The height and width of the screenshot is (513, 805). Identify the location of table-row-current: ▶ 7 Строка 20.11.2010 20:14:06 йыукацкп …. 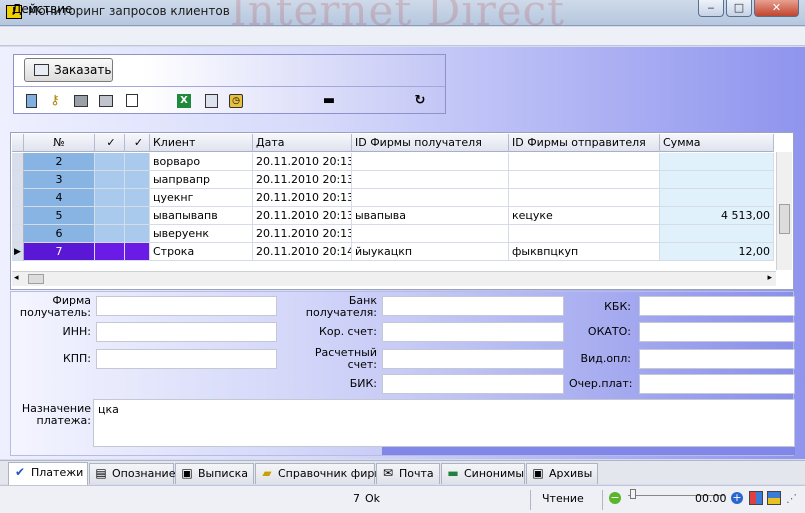
(393, 252).